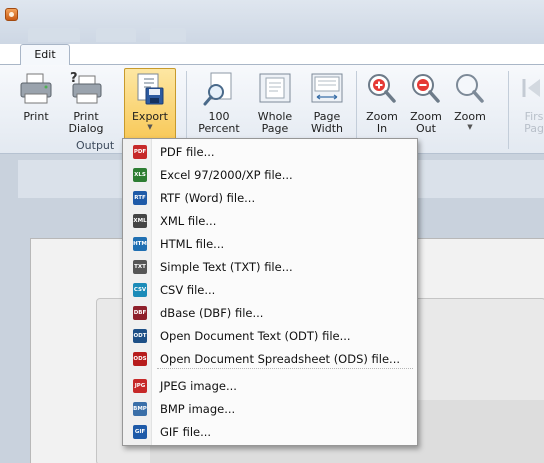  What do you see at coordinates (327, 128) in the screenshot?
I see `width-label-2: Width` at bounding box center [327, 128].